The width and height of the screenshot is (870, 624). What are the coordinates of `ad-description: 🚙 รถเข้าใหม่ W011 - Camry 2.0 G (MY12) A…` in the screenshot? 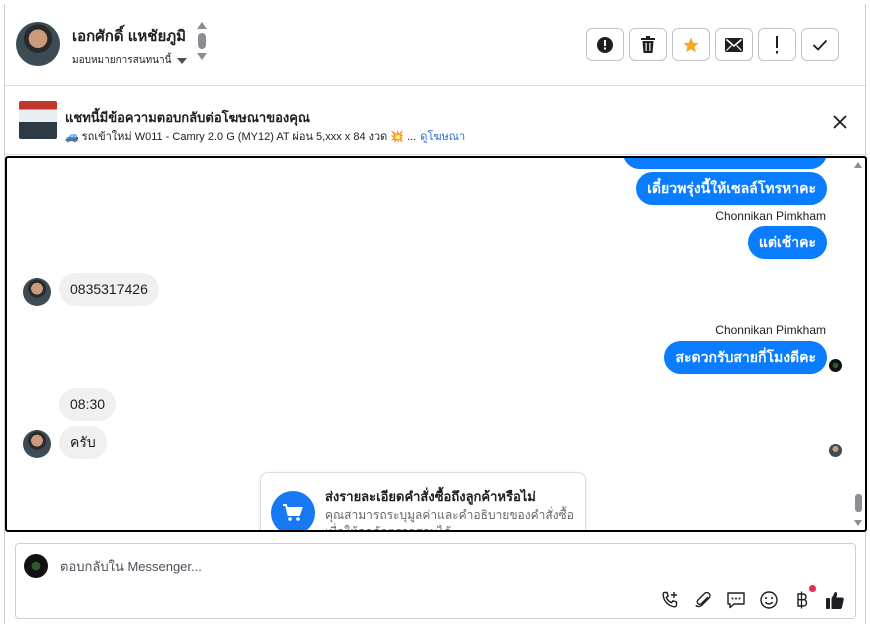 It's located at (241, 137).